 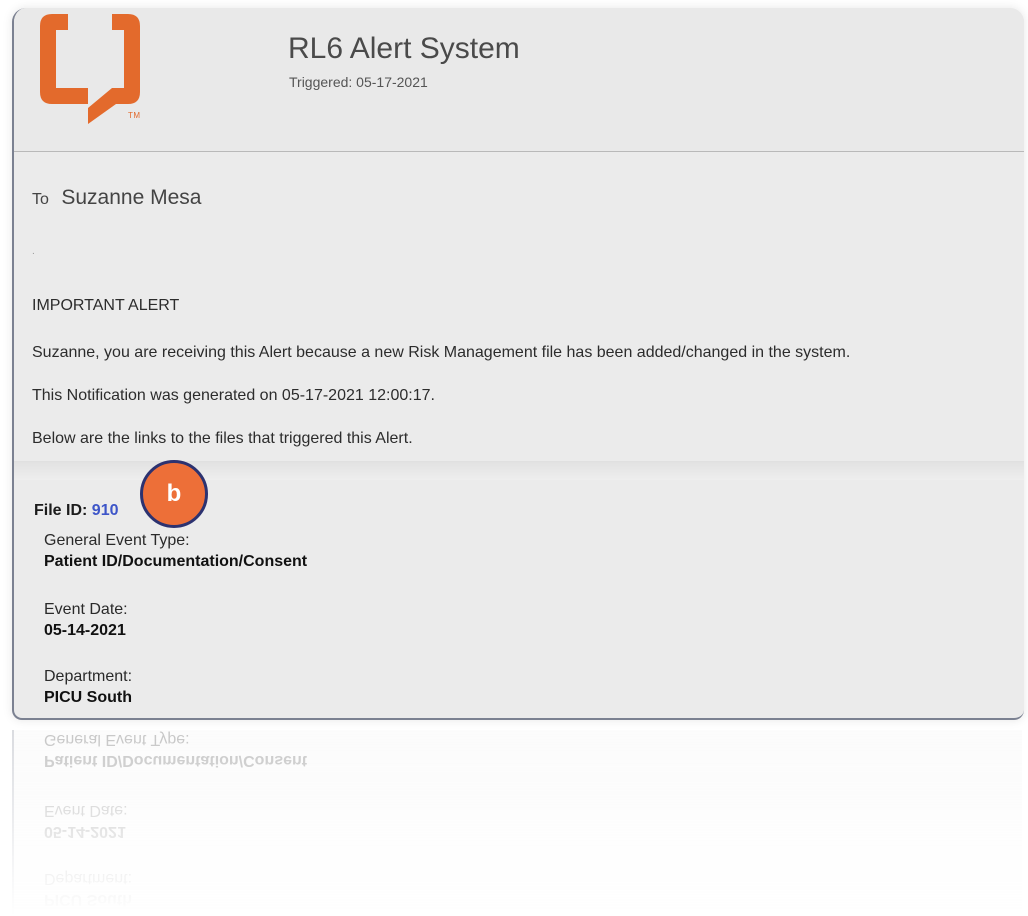 I want to click on triggered-date: Triggered: 05-17-2021, so click(x=358, y=82).